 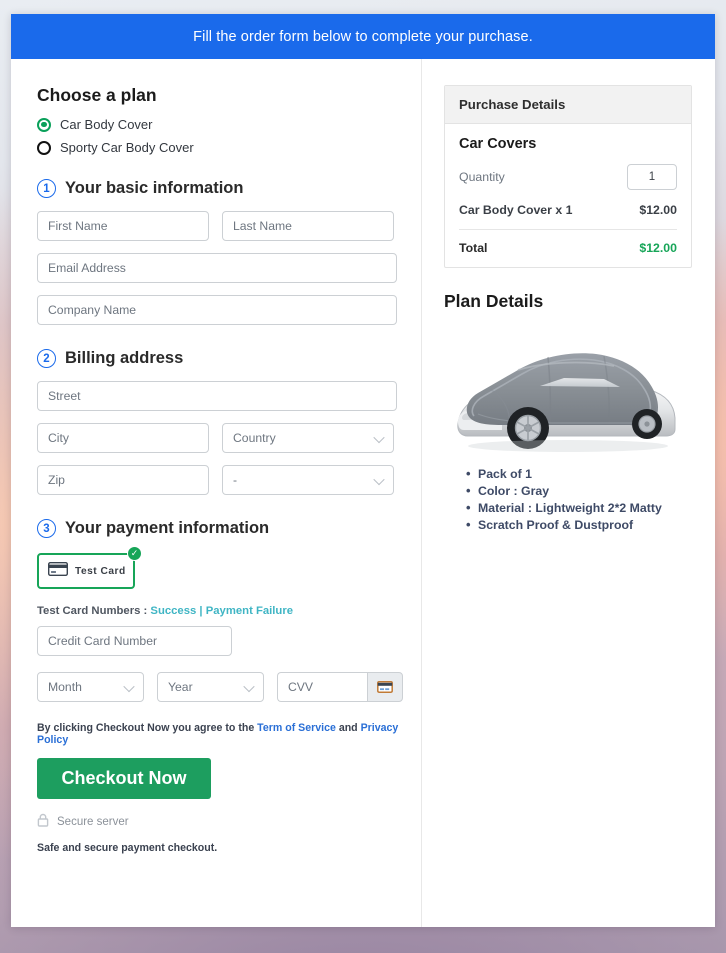 What do you see at coordinates (58, 571) in the screenshot?
I see `credit-card-icon` at bounding box center [58, 571].